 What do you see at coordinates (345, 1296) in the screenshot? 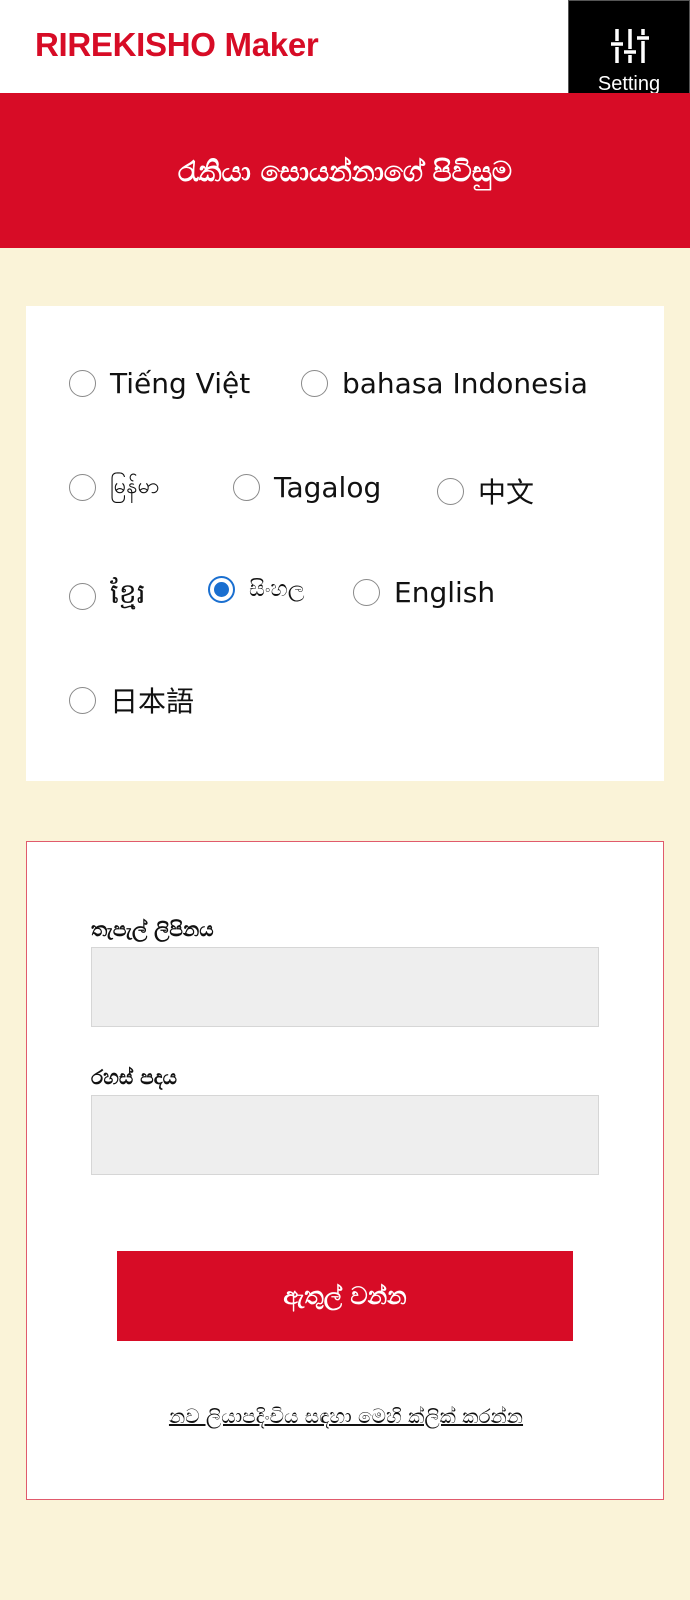
I see `login-button: ඇතුල් වන්න` at bounding box center [345, 1296].